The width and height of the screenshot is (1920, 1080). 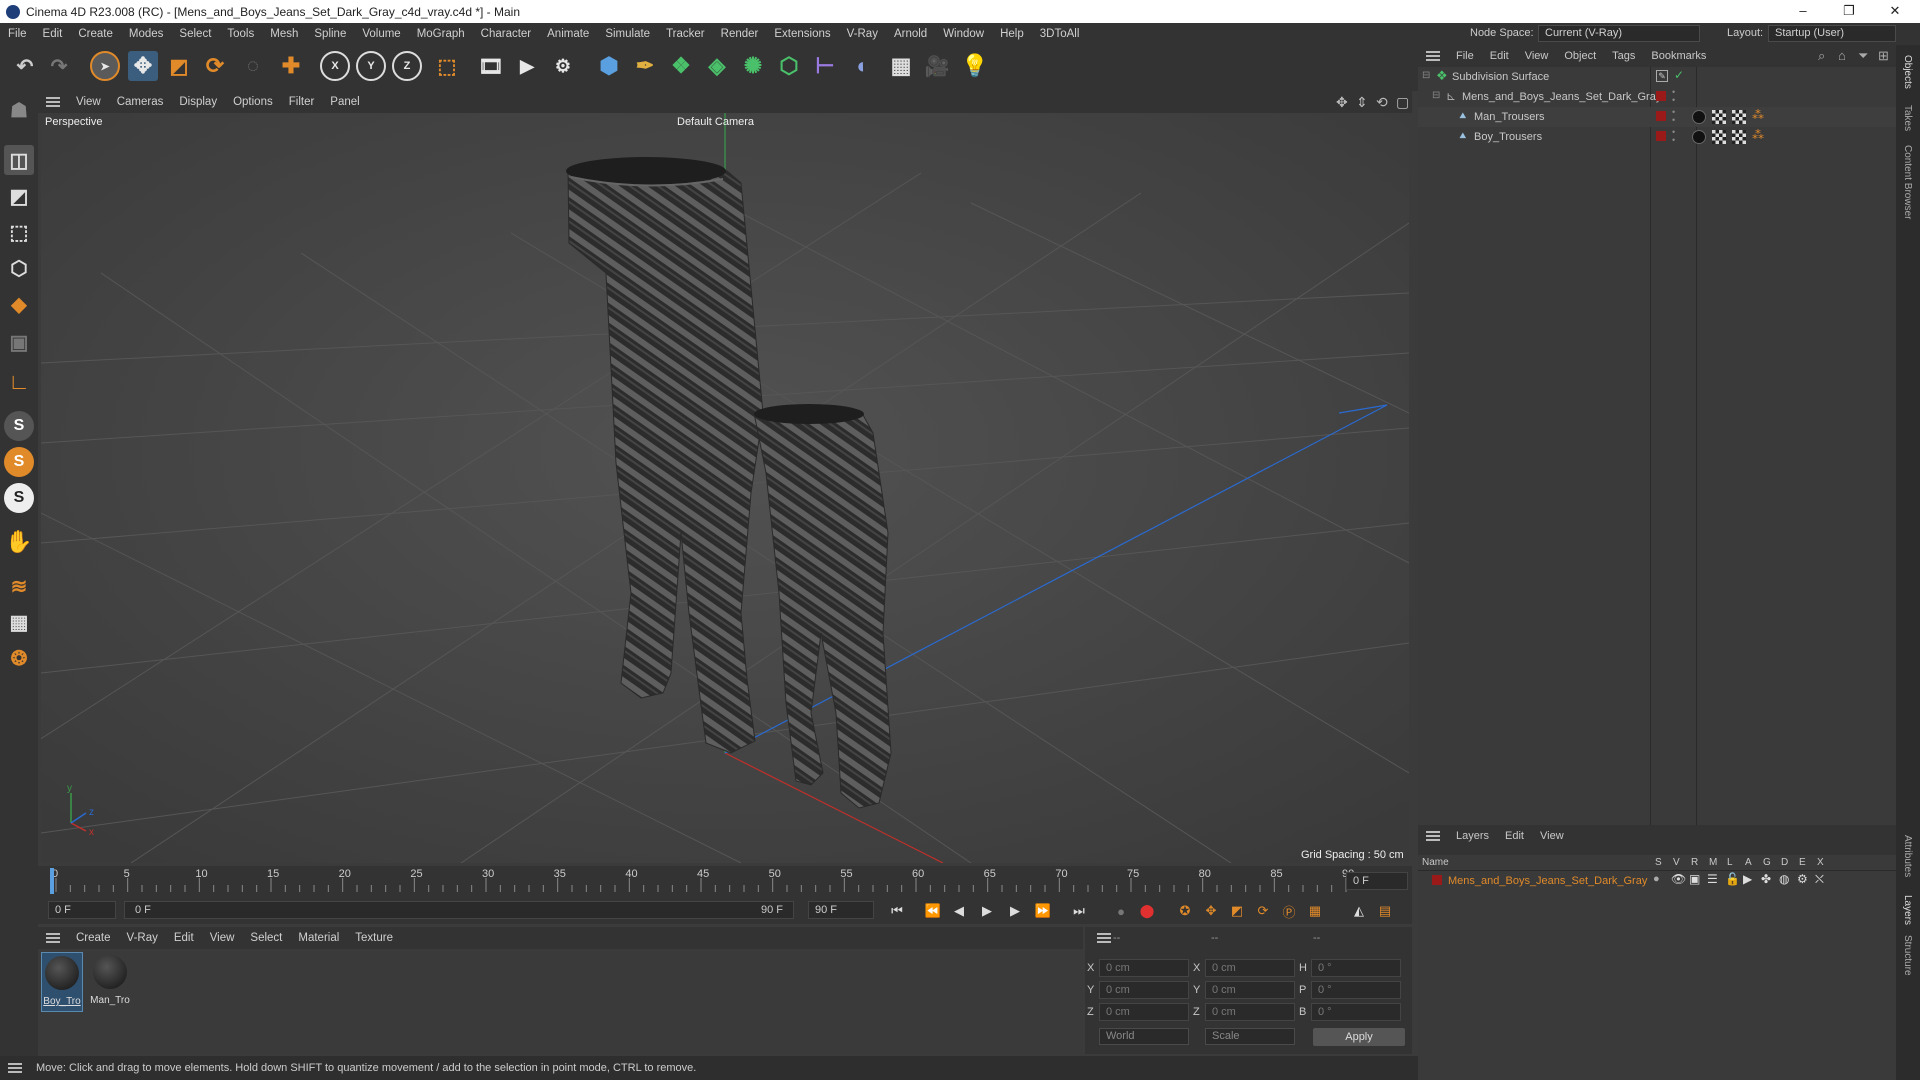 What do you see at coordinates (179, 66) in the screenshot?
I see `scale-icon: ◩` at bounding box center [179, 66].